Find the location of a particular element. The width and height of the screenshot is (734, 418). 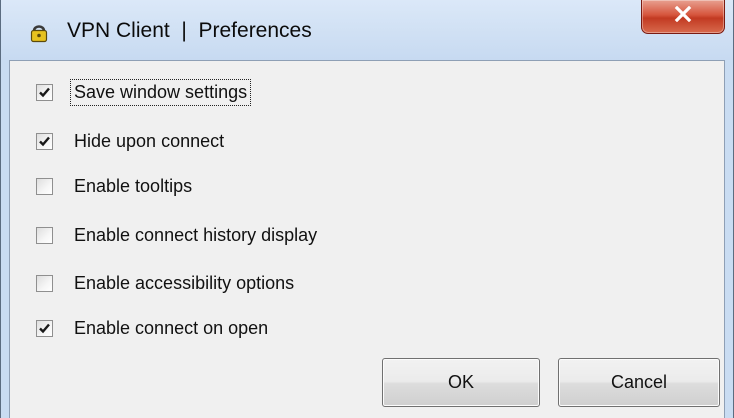

checkbox-enable-connect-history-display is located at coordinates (44, 235).